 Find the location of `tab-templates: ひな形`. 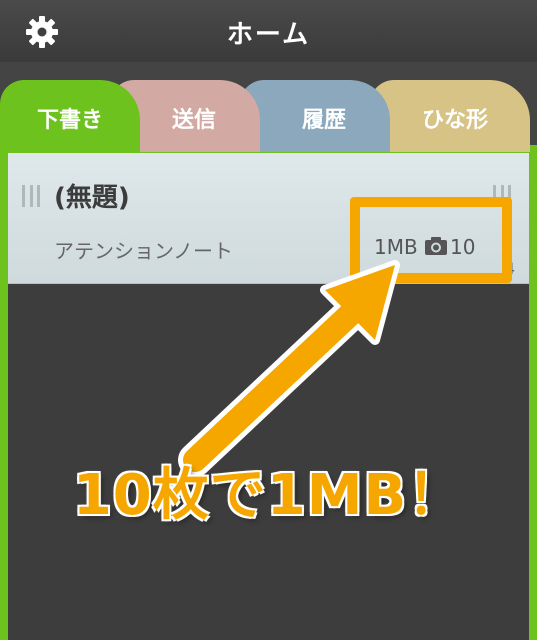

tab-templates: ひな形 is located at coordinates (450, 116).